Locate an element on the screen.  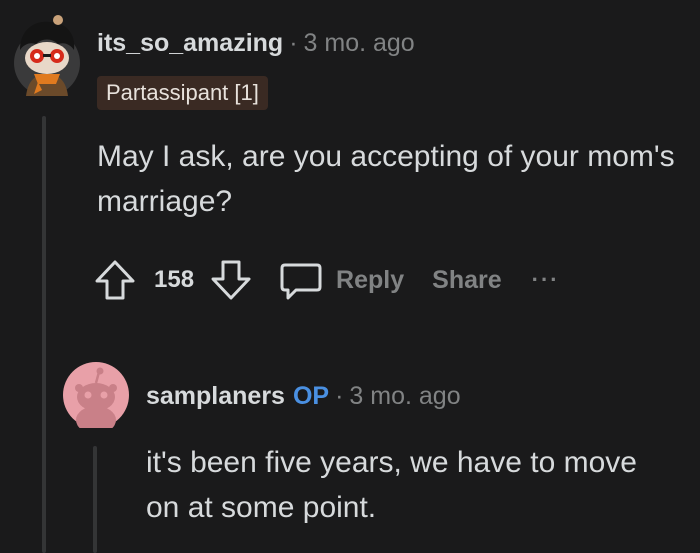
comment-header: its_so_amazing · 3 mo. ago is located at coordinates (256, 43).